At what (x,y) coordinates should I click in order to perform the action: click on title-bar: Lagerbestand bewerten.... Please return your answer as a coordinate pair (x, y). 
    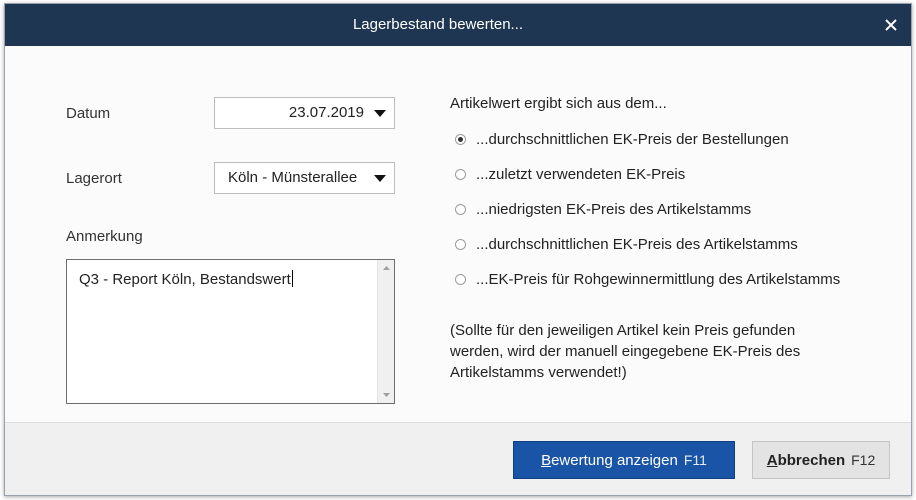
    Looking at the image, I should click on (458, 25).